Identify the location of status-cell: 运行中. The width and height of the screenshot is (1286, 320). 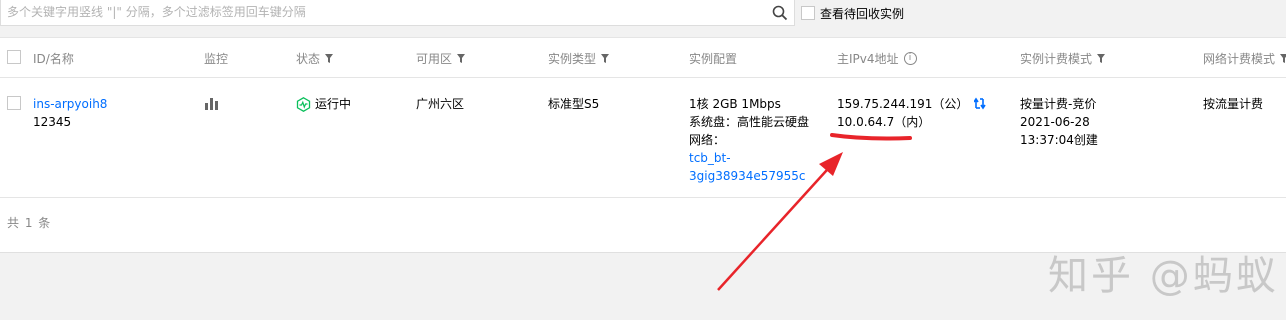
(323, 104).